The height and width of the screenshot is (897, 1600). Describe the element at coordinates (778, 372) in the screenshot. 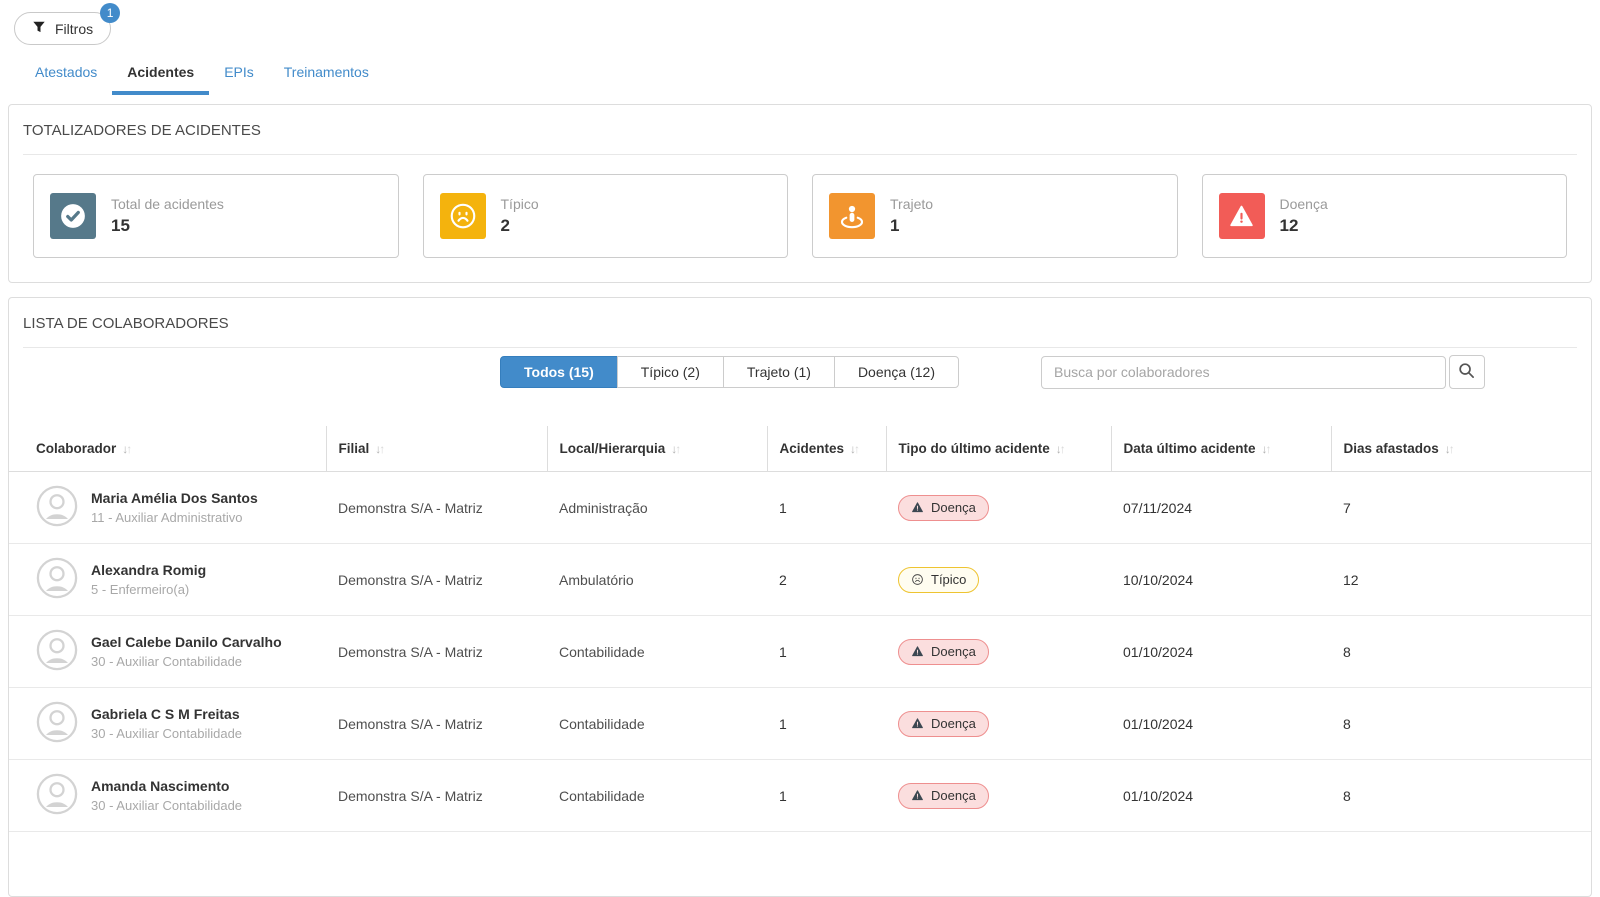

I see `filter-button-trajeto: Trajeto (1)` at that location.